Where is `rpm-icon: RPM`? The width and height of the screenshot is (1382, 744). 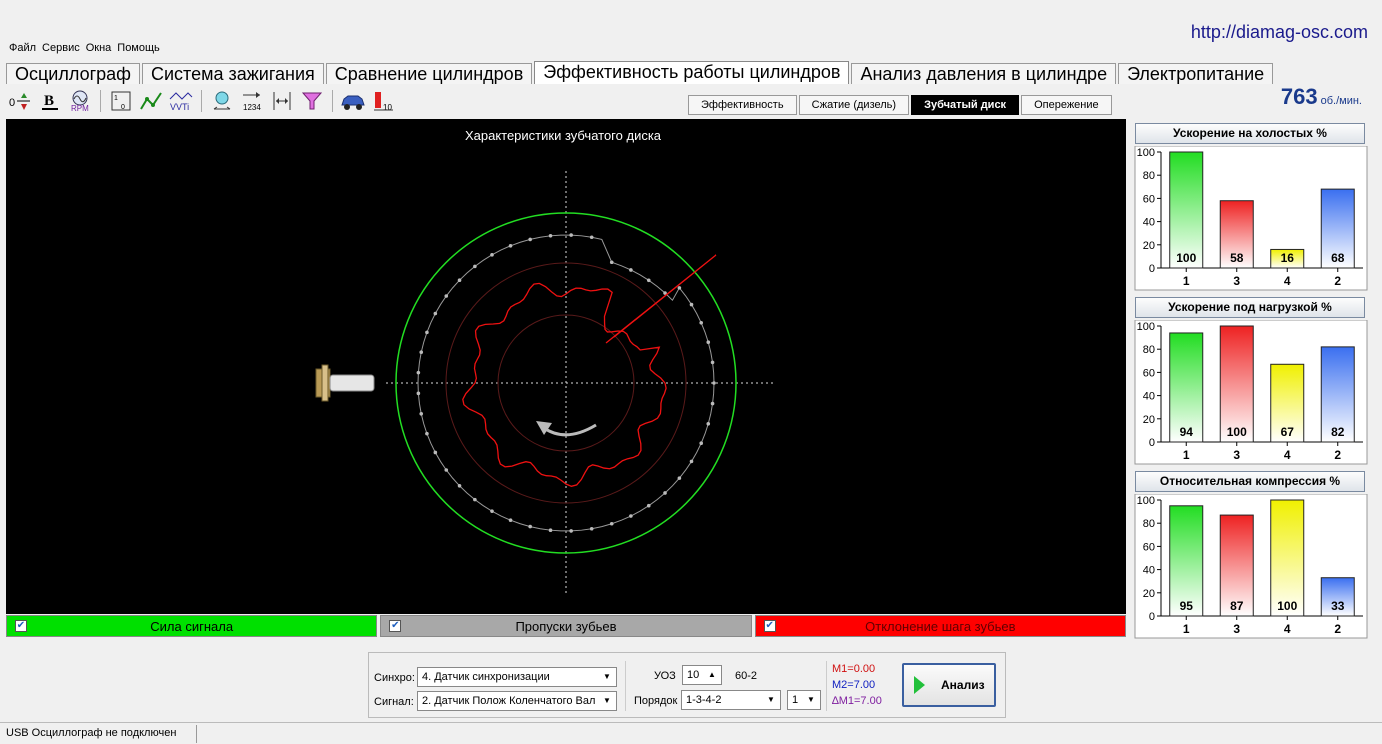 rpm-icon: RPM is located at coordinates (80, 101).